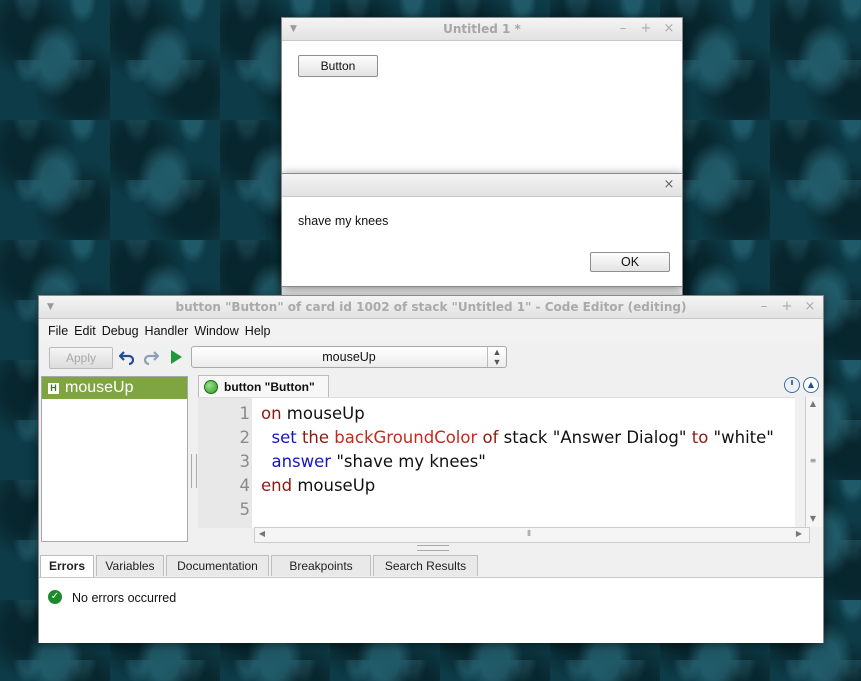 This screenshot has height=681, width=861. Describe the element at coordinates (194, 471) in the screenshot. I see `pane-splitter` at that location.